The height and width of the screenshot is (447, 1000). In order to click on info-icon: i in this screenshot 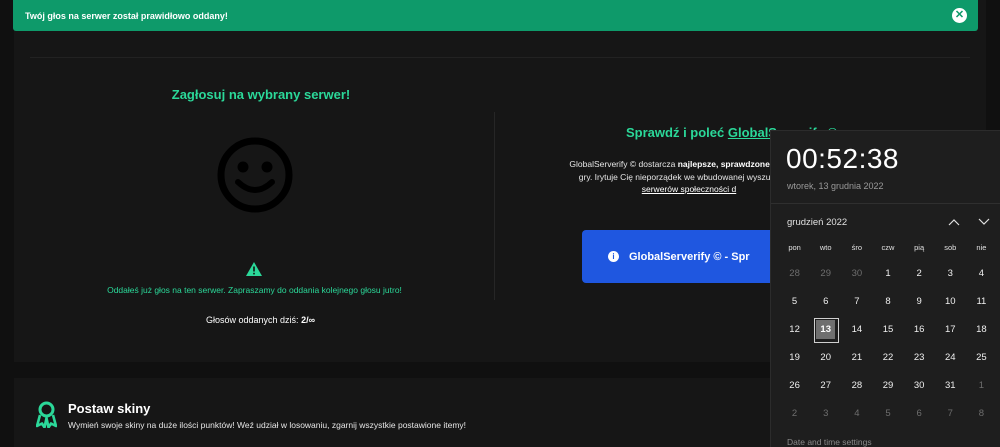, I will do `click(613, 256)`.